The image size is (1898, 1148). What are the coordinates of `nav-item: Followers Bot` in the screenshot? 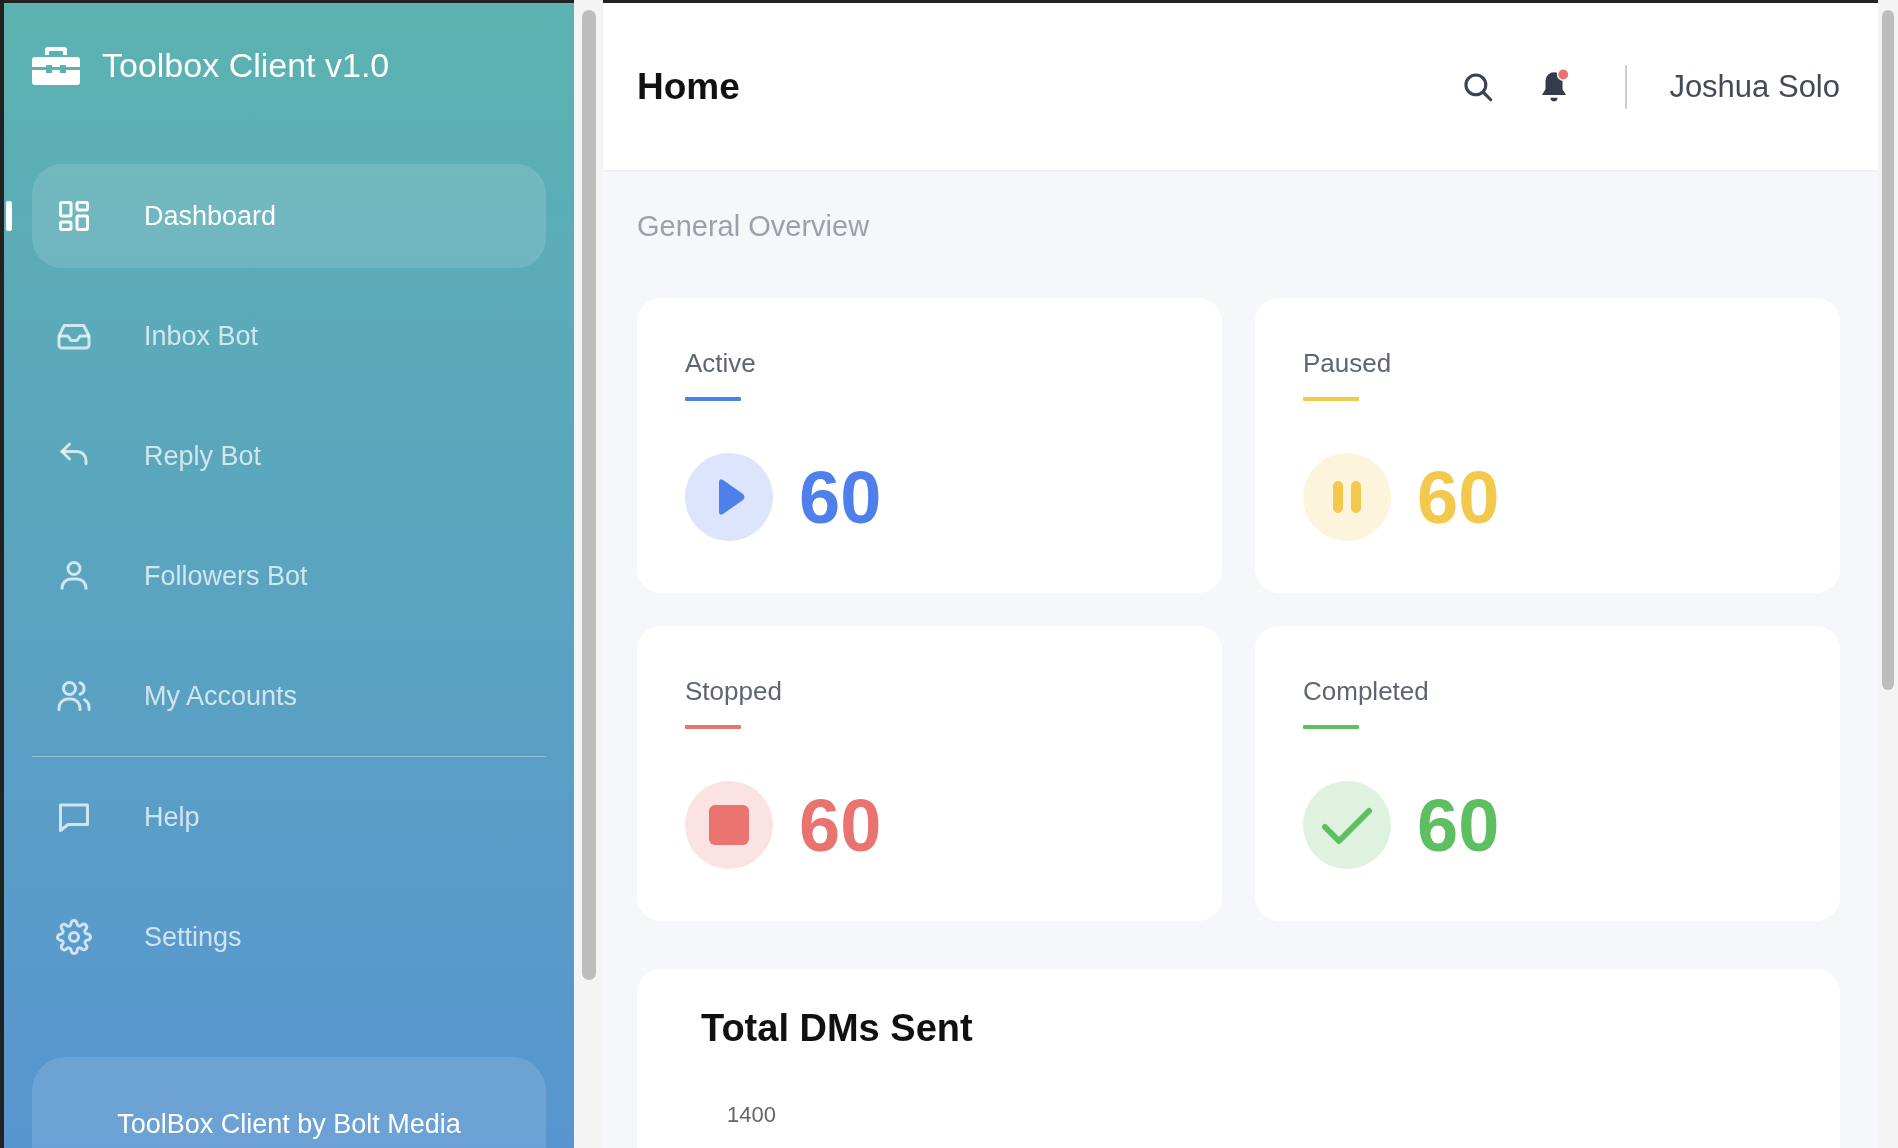 It's located at (289, 576).